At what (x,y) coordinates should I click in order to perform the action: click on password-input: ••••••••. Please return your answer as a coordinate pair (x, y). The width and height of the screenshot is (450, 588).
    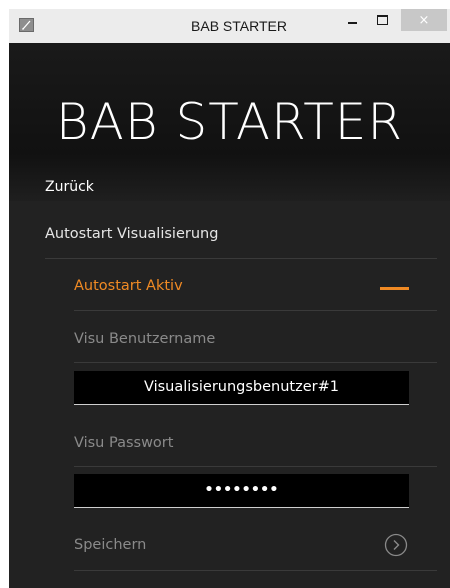
    Looking at the image, I should click on (241, 491).